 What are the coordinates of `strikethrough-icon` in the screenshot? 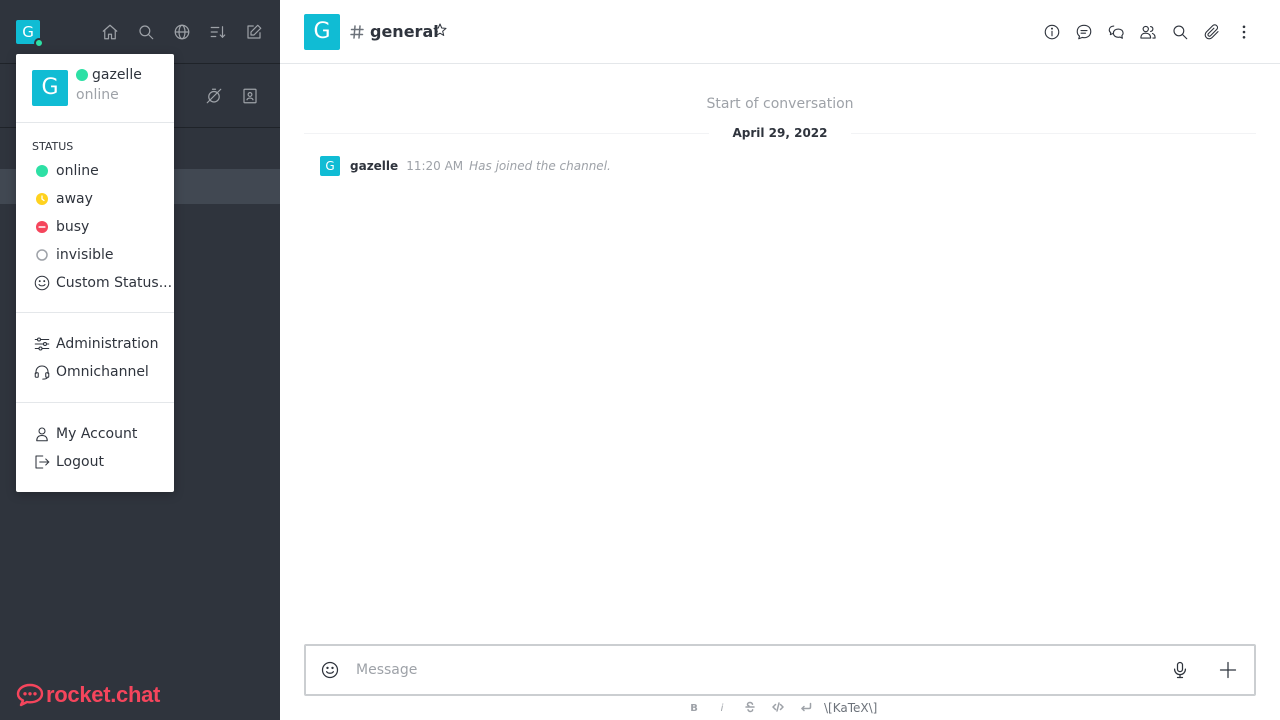 It's located at (750, 708).